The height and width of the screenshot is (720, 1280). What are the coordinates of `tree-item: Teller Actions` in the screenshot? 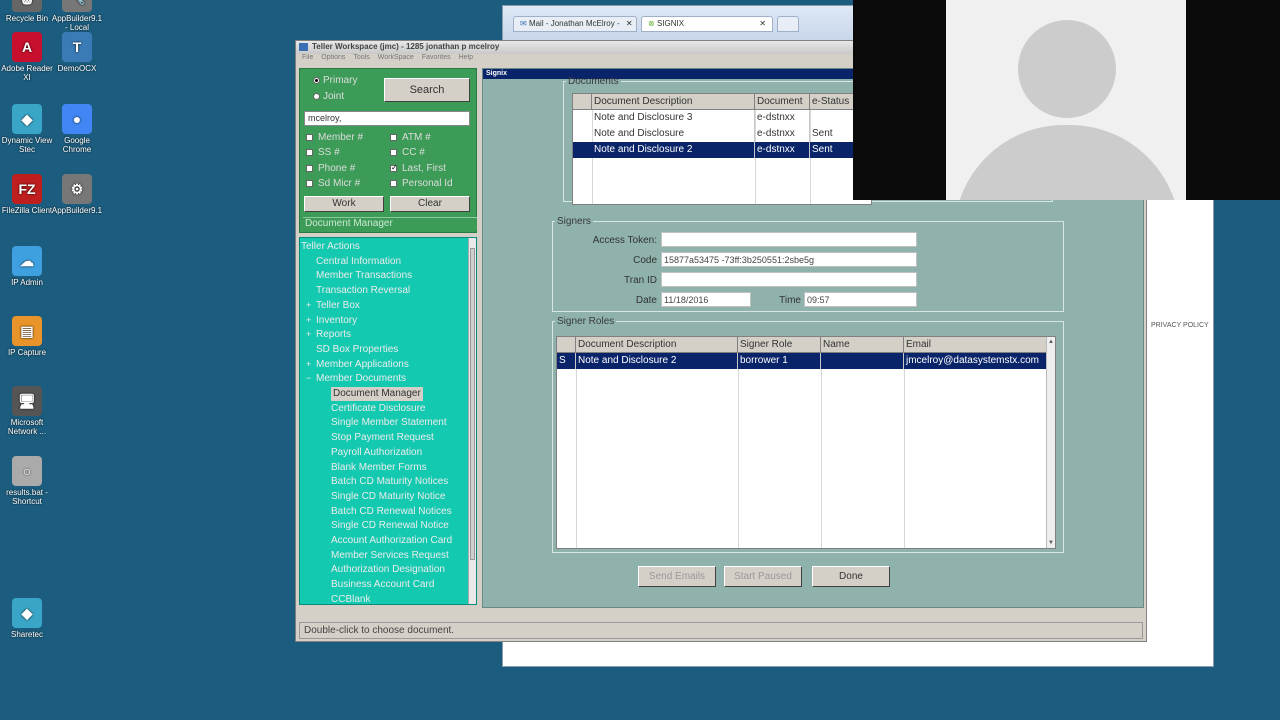 It's located at (330, 247).